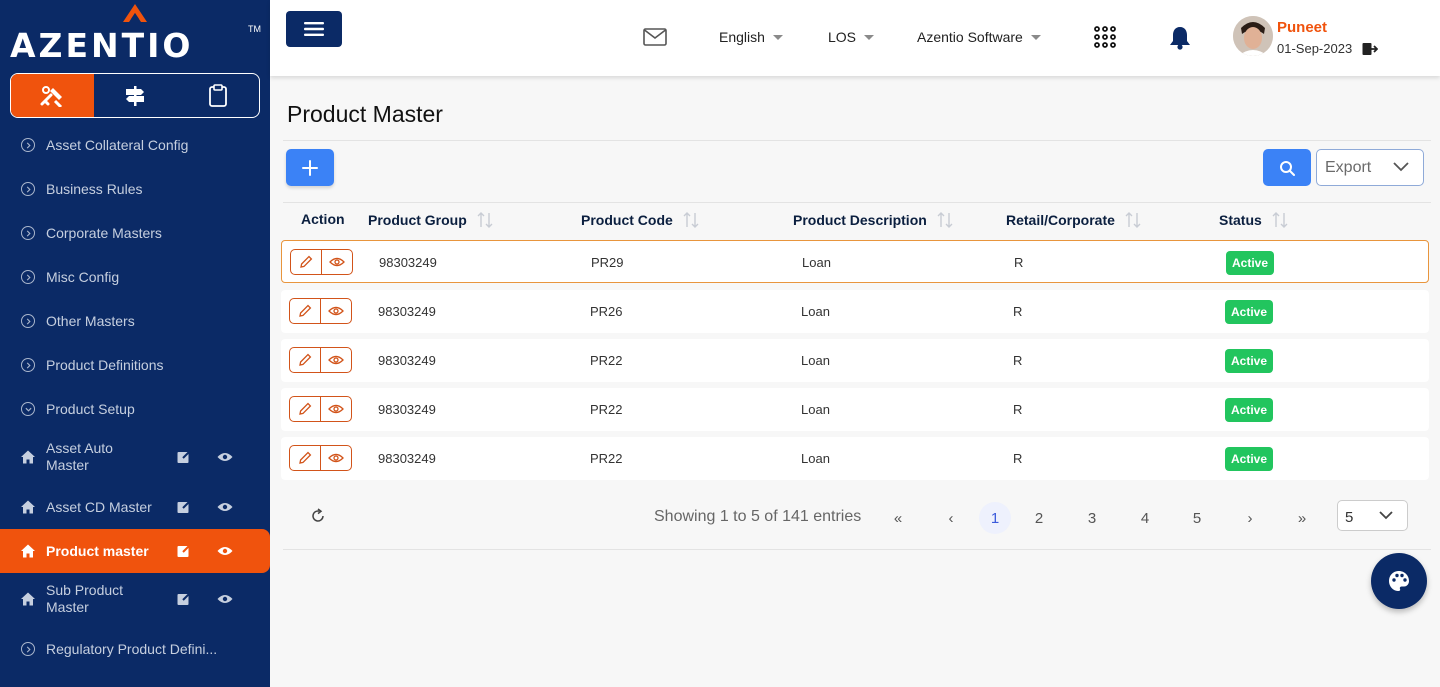 This screenshot has height=687, width=1440. What do you see at coordinates (758, 516) in the screenshot?
I see `pagination-info: Showing 1 to 5 of 141 entries` at bounding box center [758, 516].